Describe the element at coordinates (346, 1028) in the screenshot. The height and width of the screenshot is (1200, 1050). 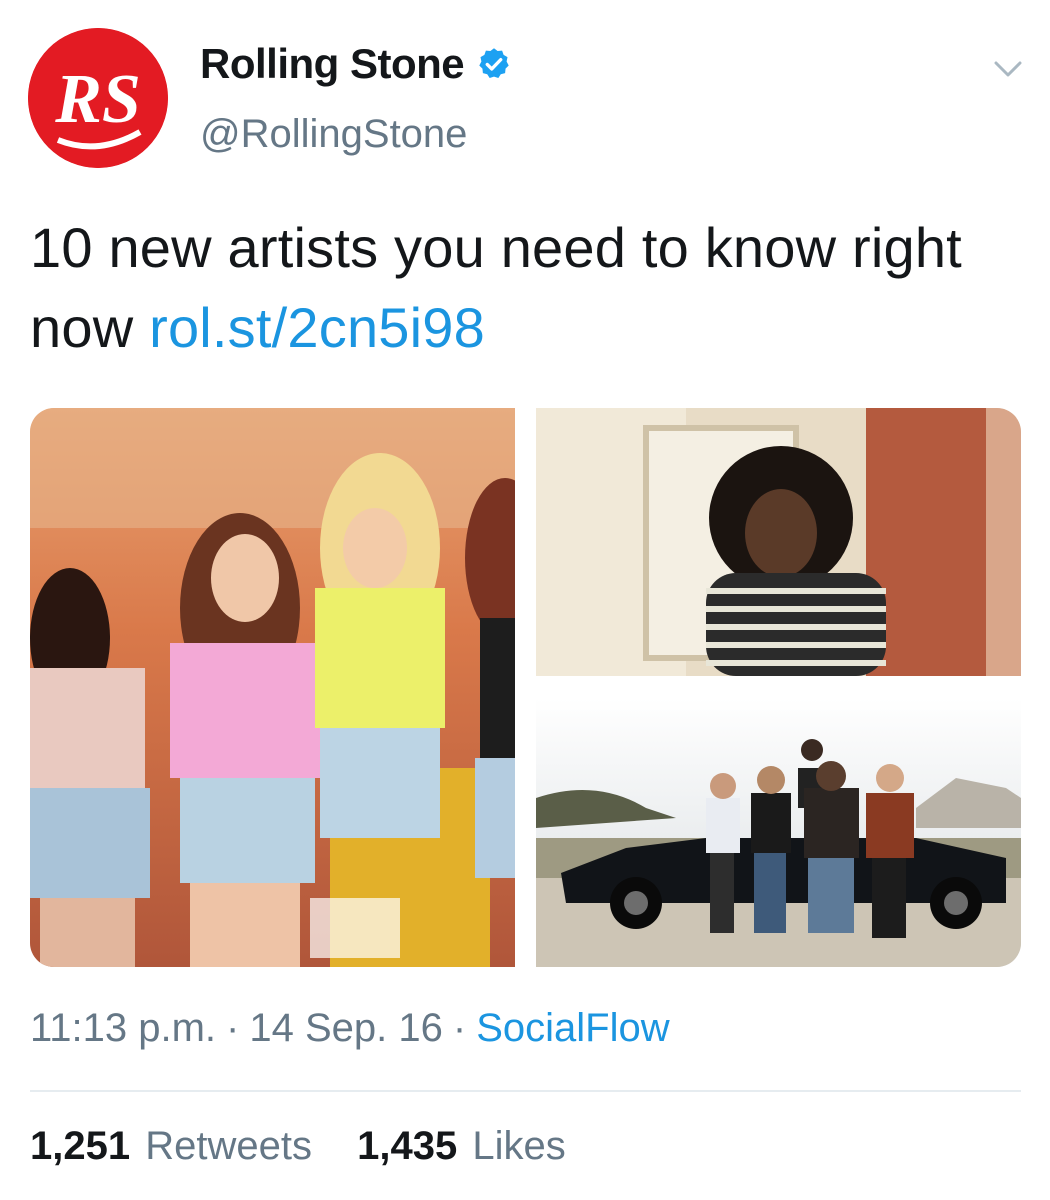
I see `tweet-date: 14 Sep. 16` at that location.